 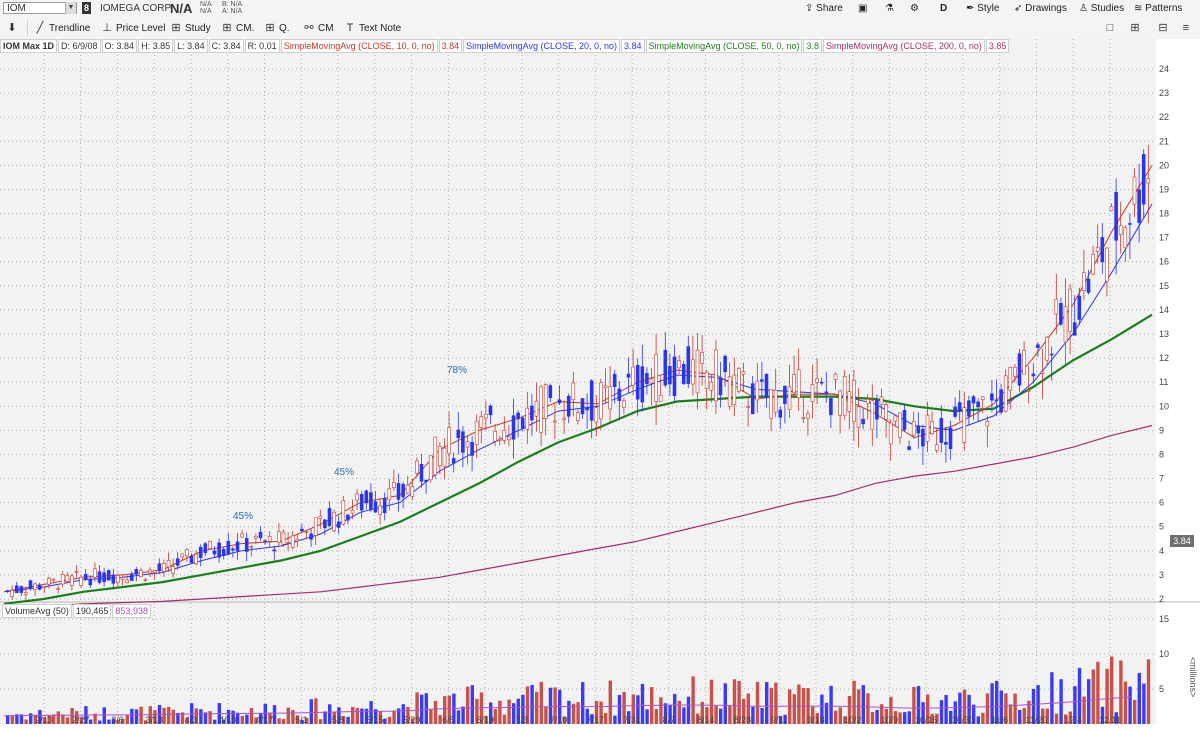 What do you see at coordinates (862, 8) in the screenshot?
I see `calendar-button: ▣` at bounding box center [862, 8].